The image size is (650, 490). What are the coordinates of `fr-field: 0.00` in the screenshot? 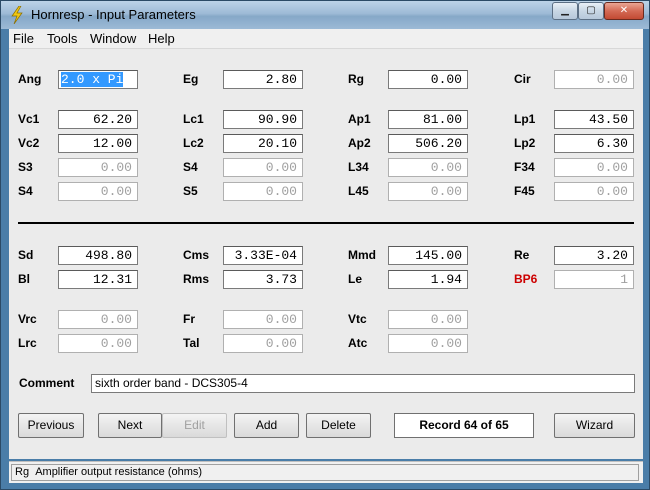 It's located at (263, 319).